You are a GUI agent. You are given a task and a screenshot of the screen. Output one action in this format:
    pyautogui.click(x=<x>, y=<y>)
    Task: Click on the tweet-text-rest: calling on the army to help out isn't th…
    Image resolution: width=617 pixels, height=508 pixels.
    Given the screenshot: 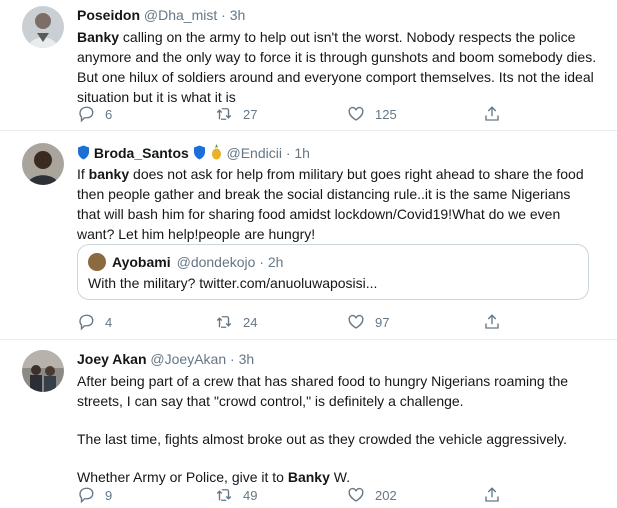 What is the action you would take?
    pyautogui.click(x=337, y=67)
    